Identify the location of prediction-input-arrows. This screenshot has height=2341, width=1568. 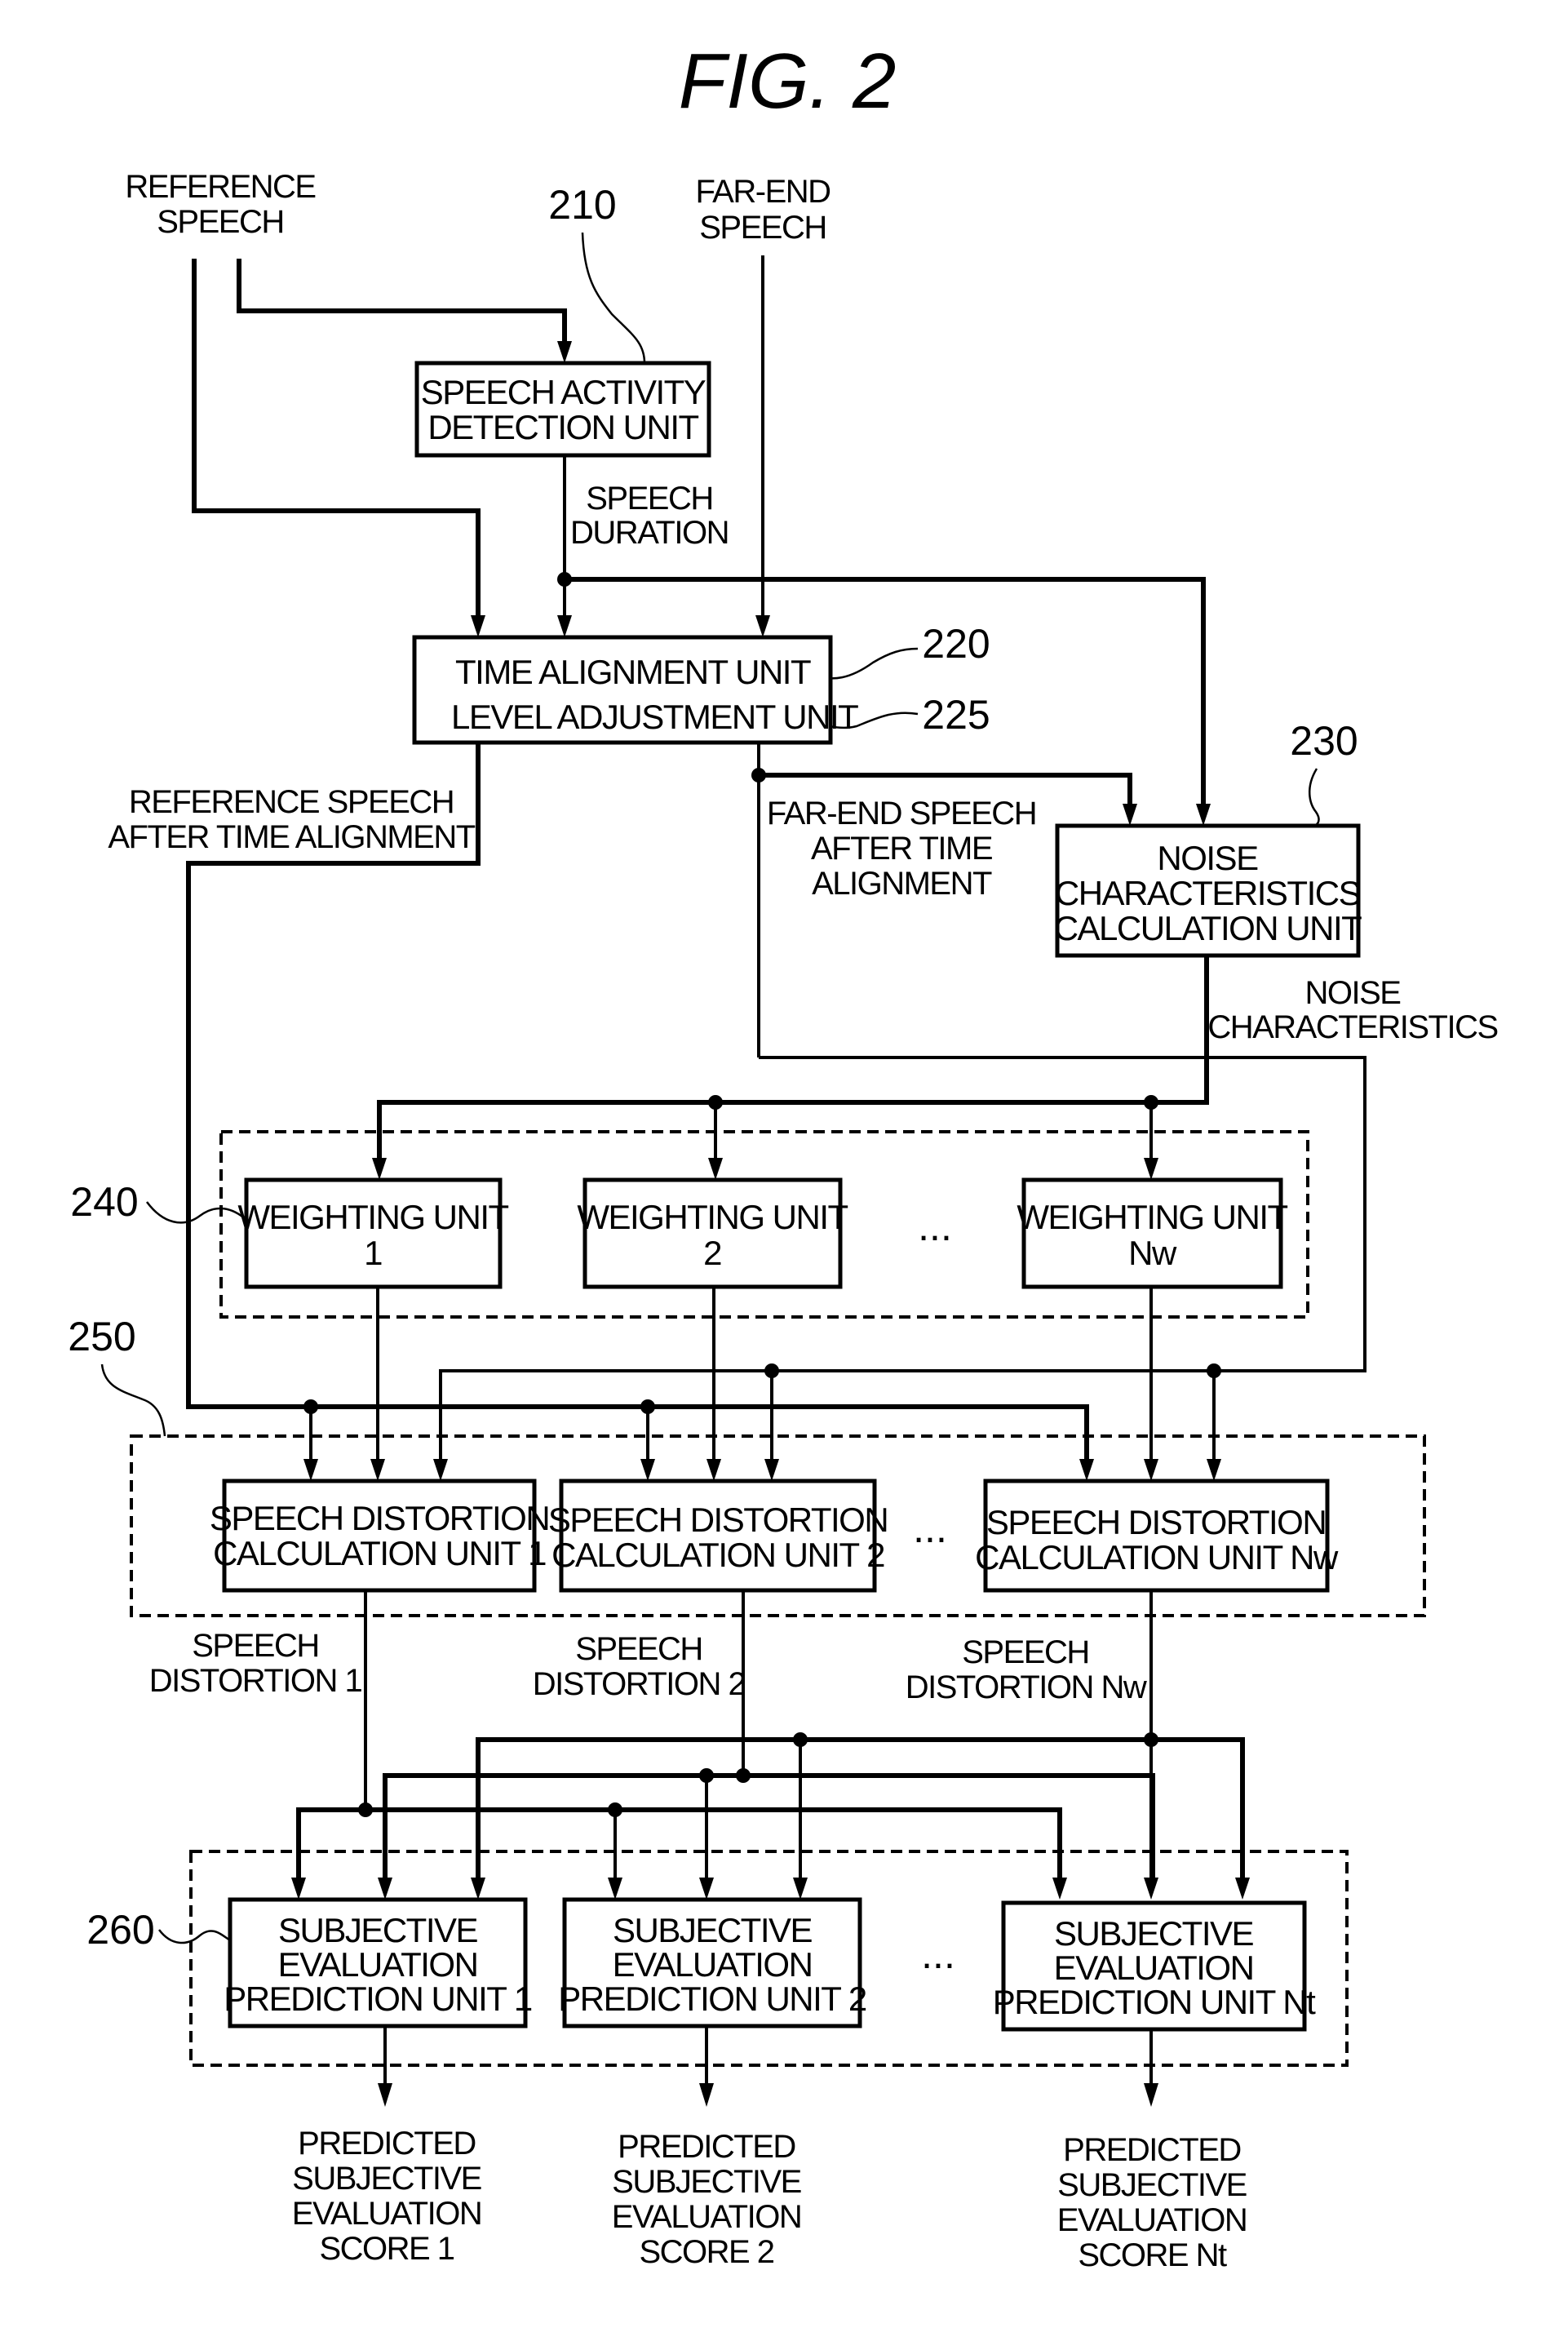
(770, 1889).